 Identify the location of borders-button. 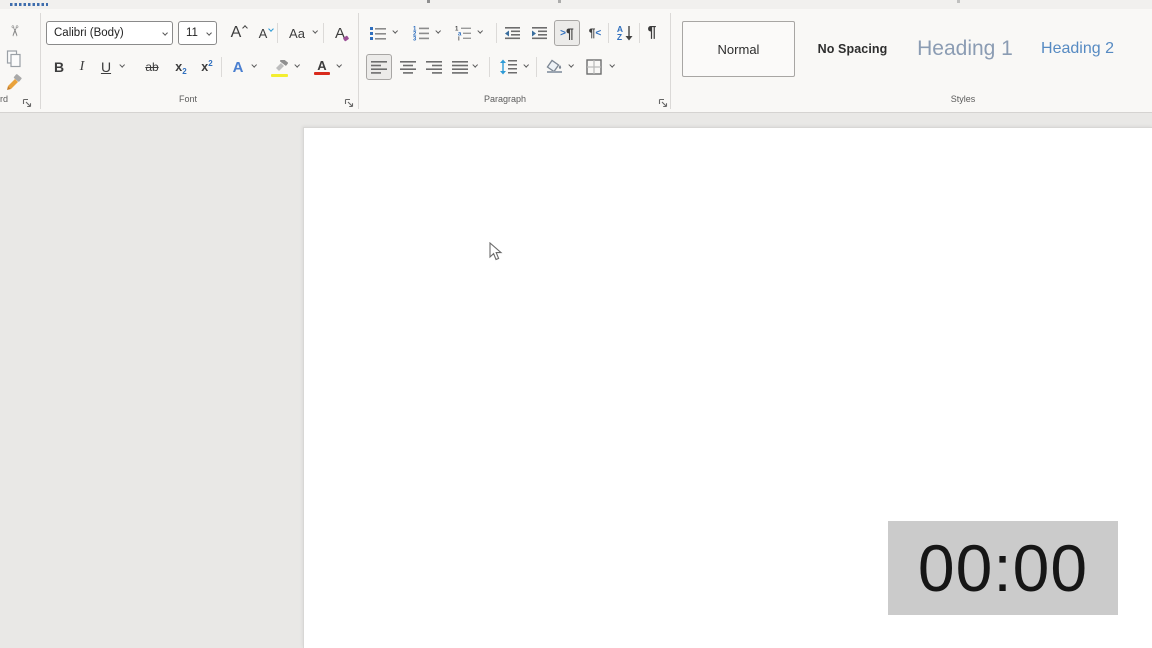
(594, 67).